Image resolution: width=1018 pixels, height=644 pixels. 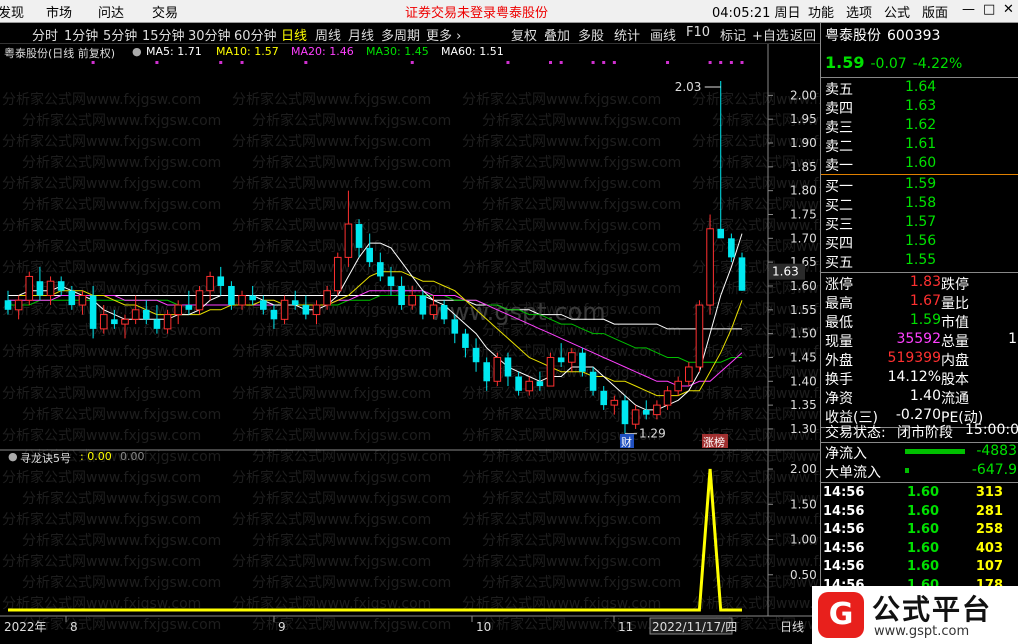 I want to click on tool-adjust: 复权, so click(x=524, y=34).